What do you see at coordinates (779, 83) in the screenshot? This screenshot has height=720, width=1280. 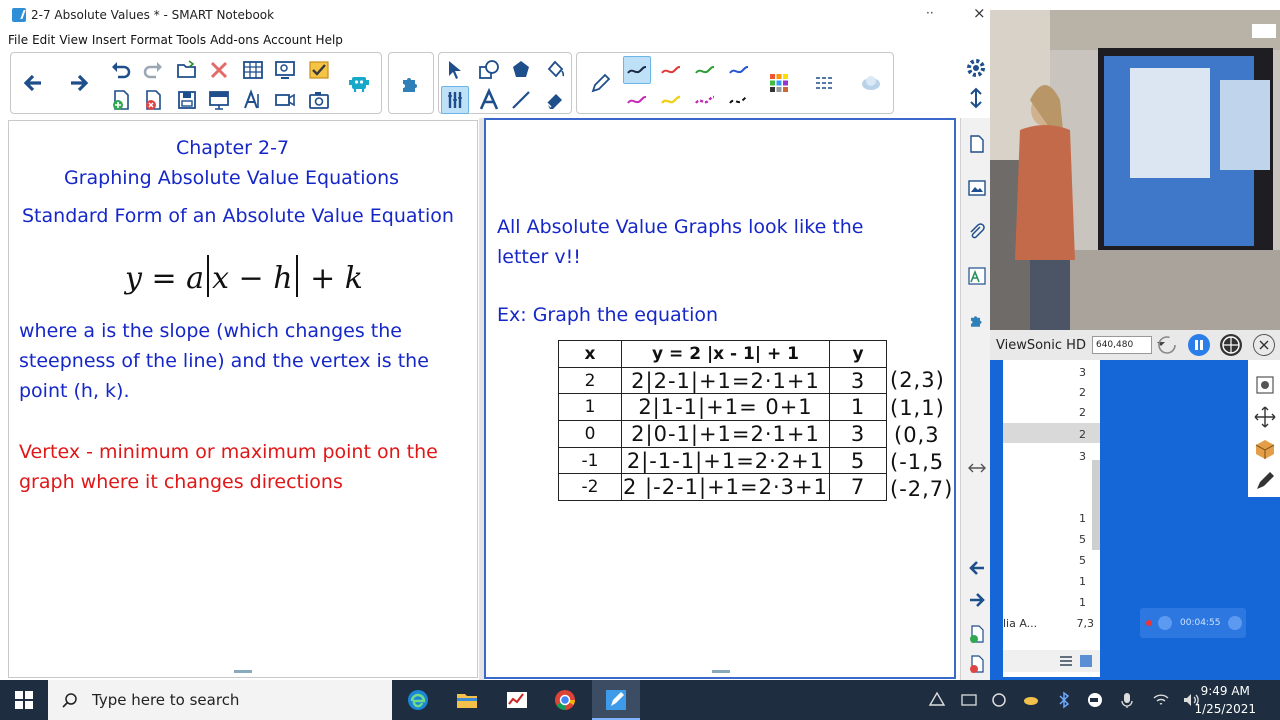 I see `color-palette-button` at bounding box center [779, 83].